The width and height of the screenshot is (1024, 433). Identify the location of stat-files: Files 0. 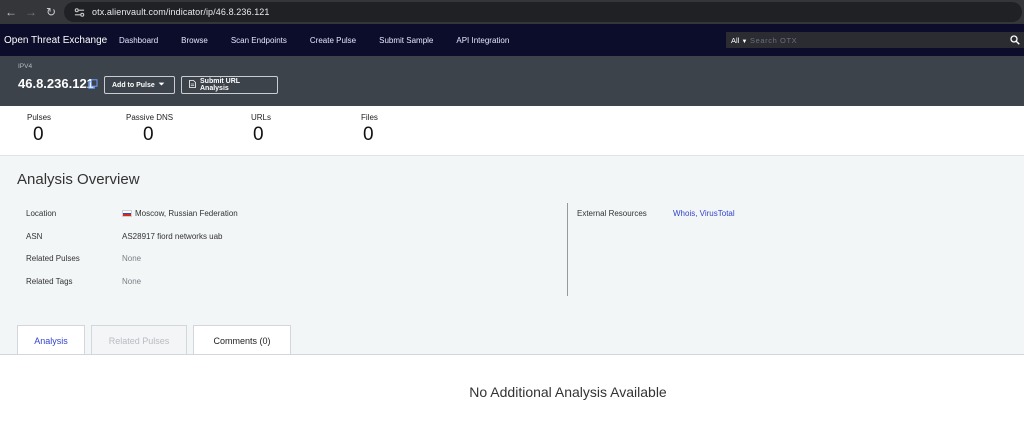
(369, 129).